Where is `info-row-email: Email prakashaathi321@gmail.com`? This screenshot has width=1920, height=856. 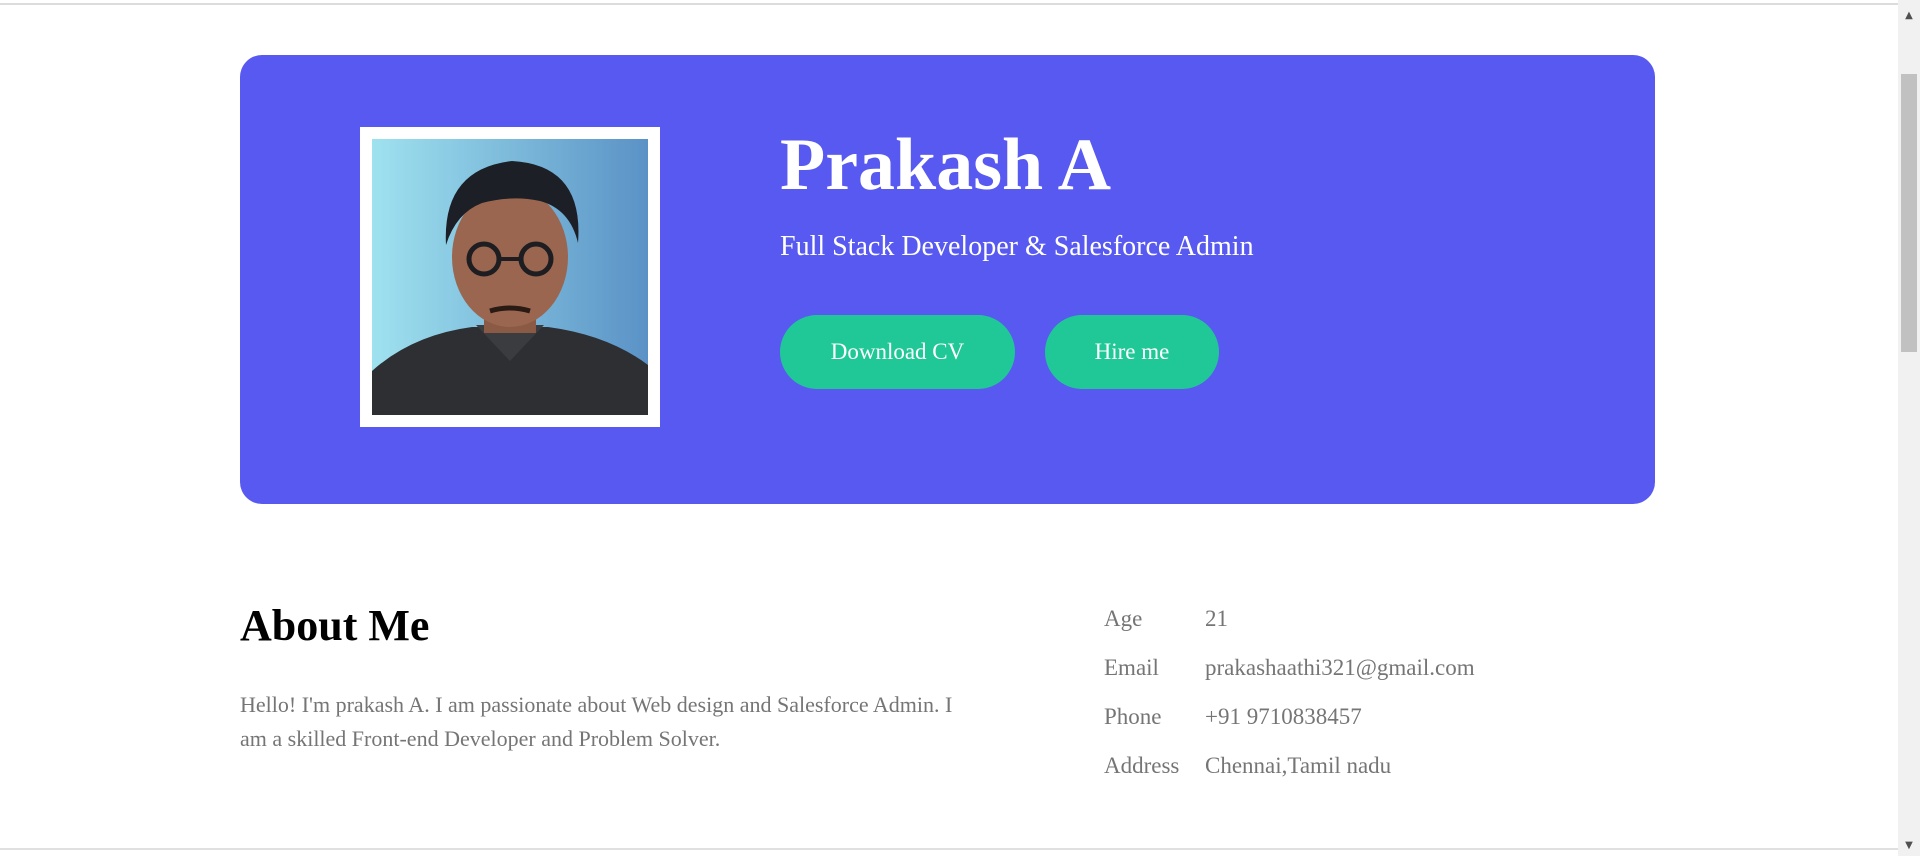 info-row-email: Email prakashaathi321@gmail.com is located at coordinates (1289, 679).